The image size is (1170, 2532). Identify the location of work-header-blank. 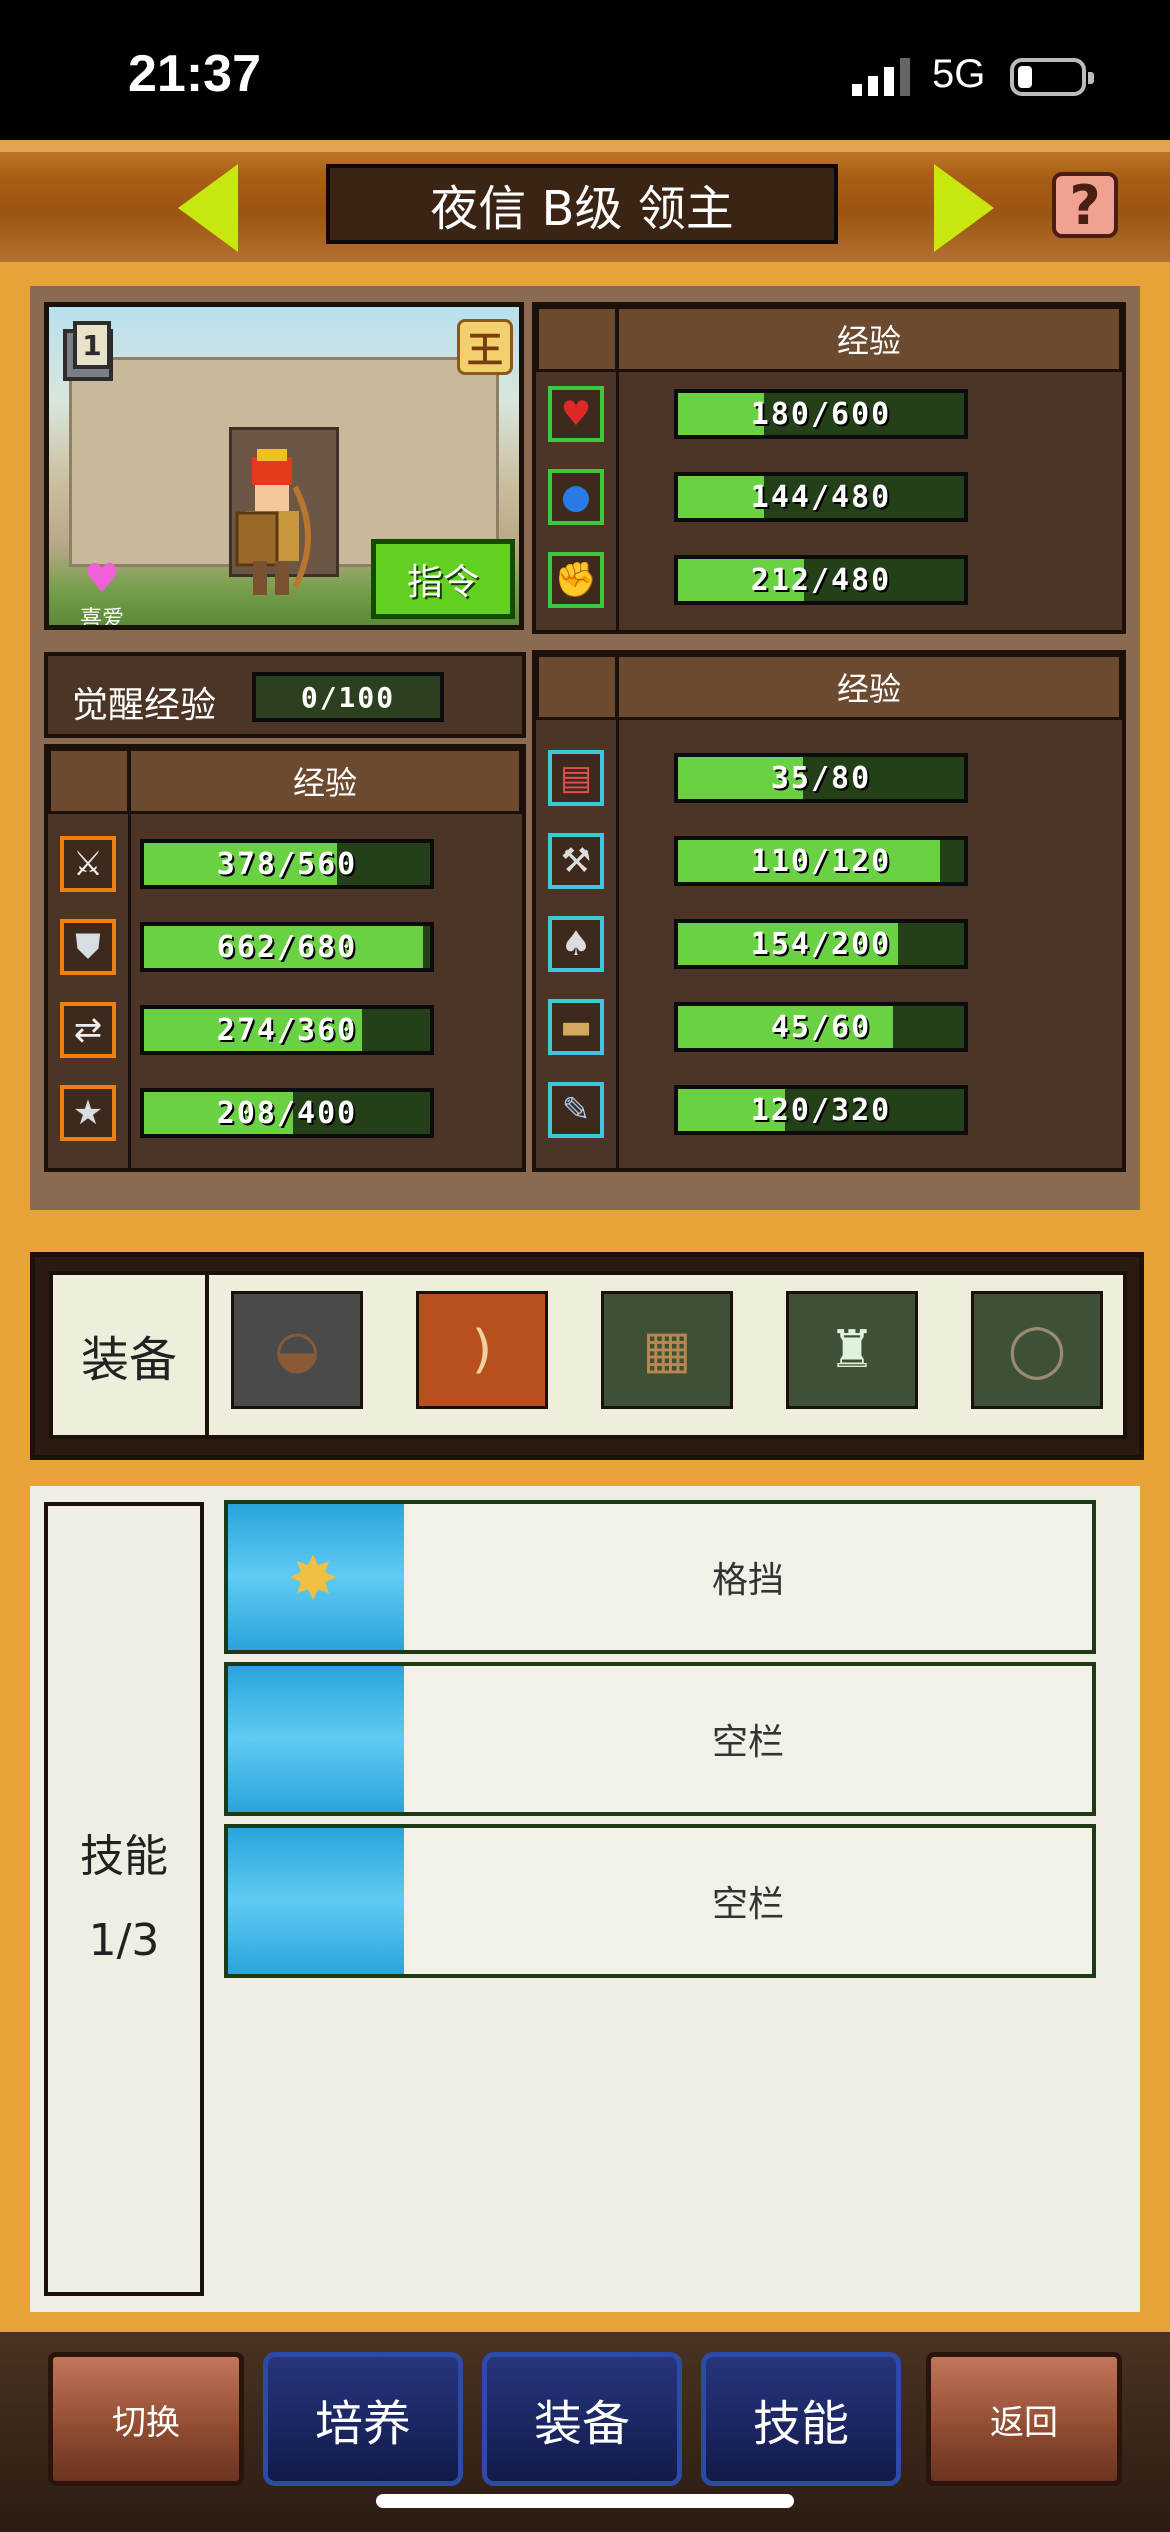
(577, 687).